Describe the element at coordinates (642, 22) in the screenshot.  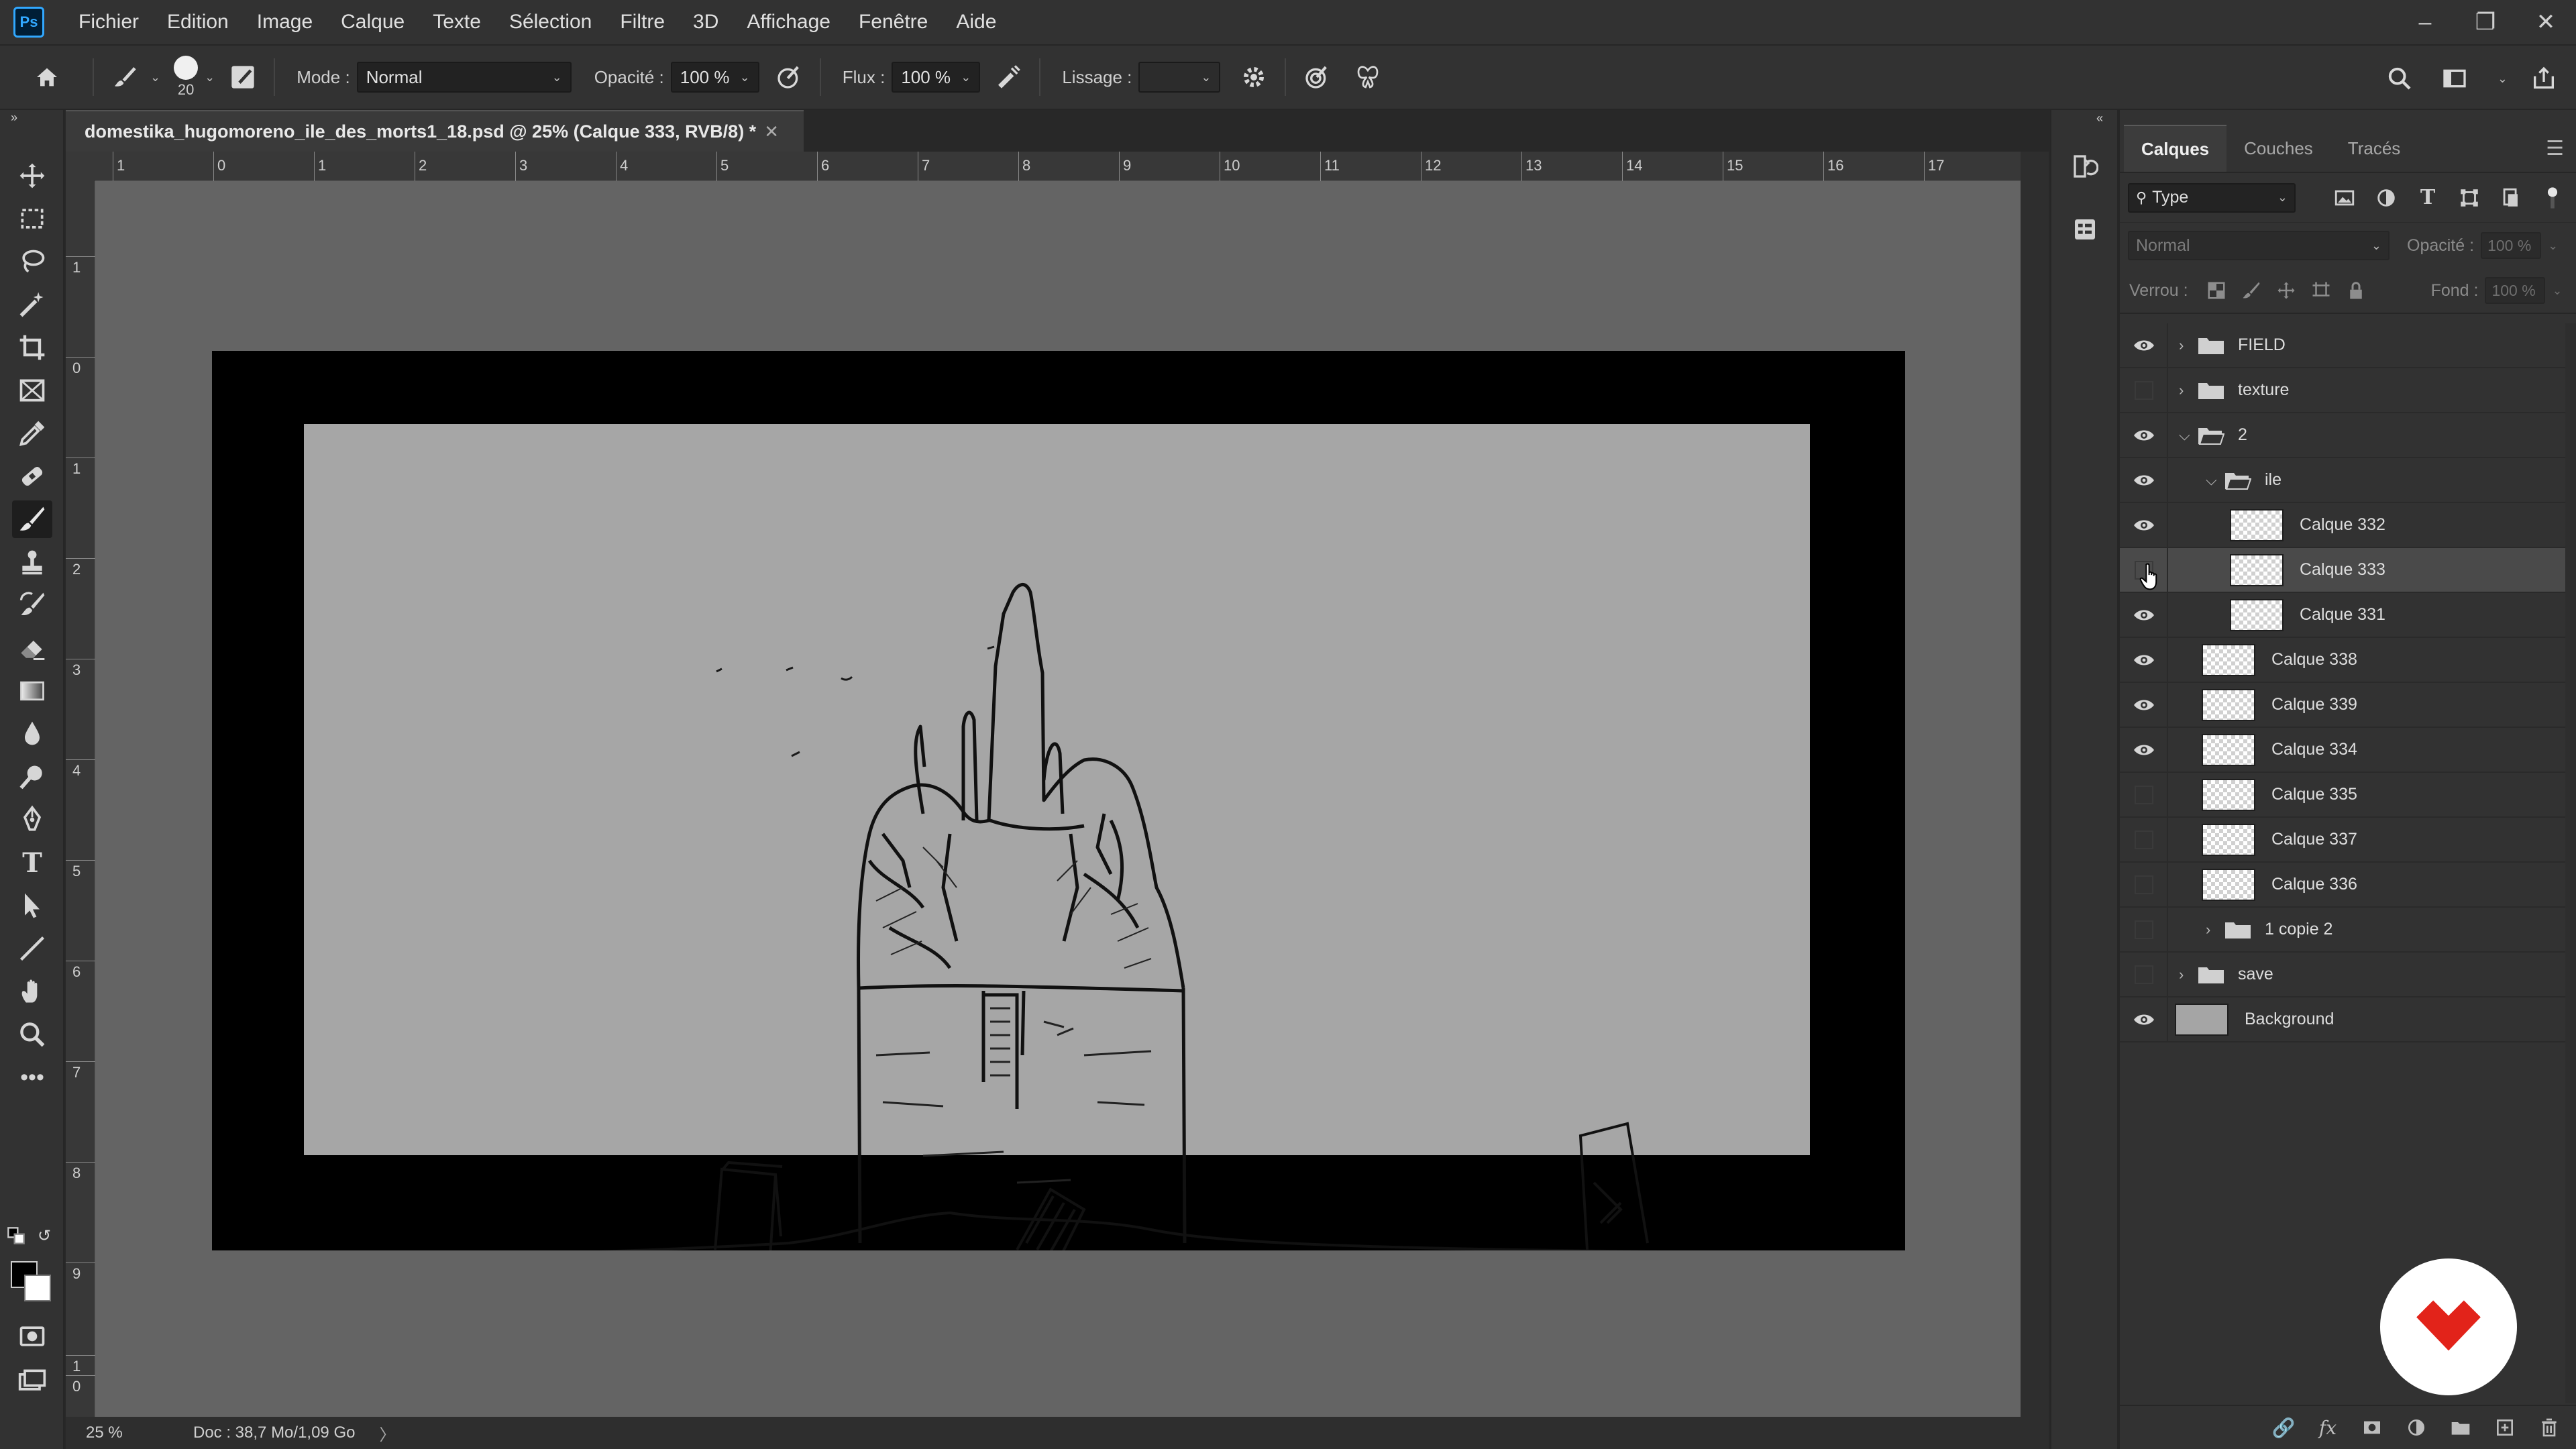
I see `menu-filtre: Filtre` at that location.